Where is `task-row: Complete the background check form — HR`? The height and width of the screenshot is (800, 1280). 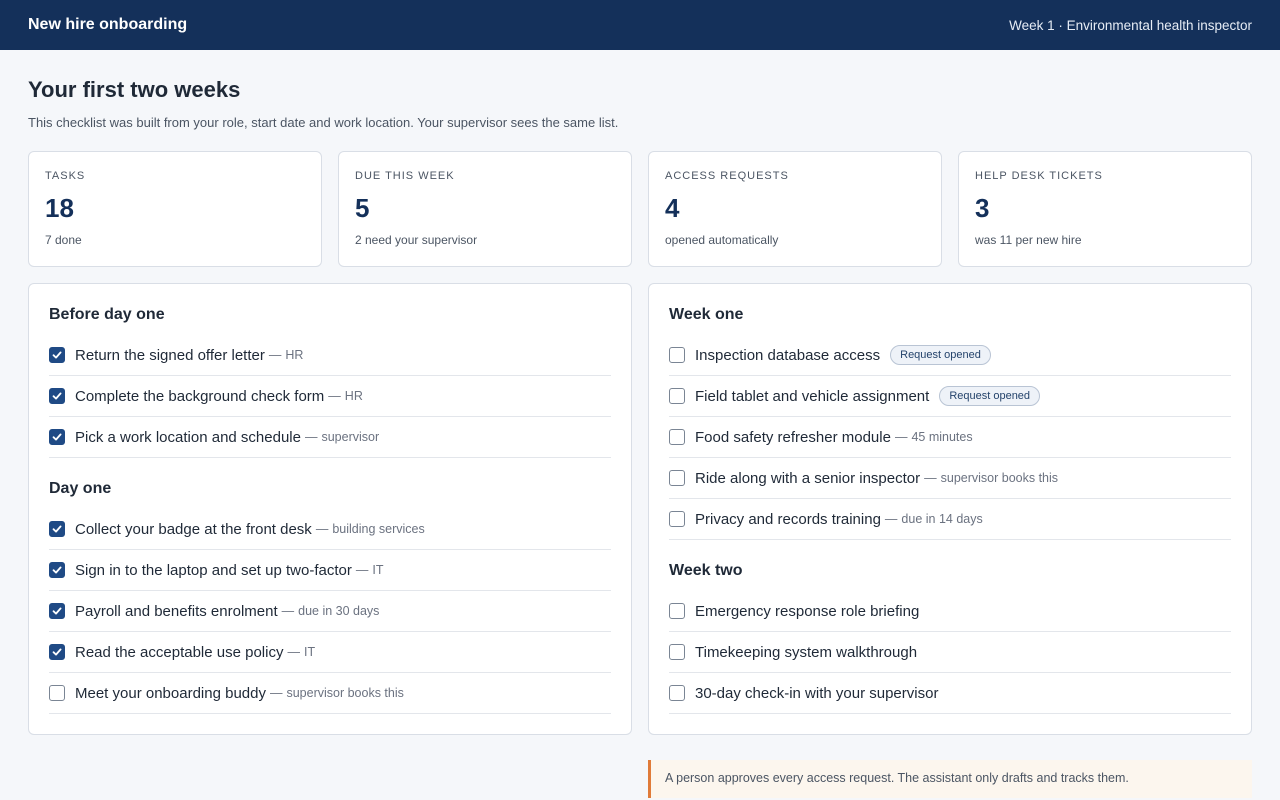
task-row: Complete the background check form — HR is located at coordinates (330, 396).